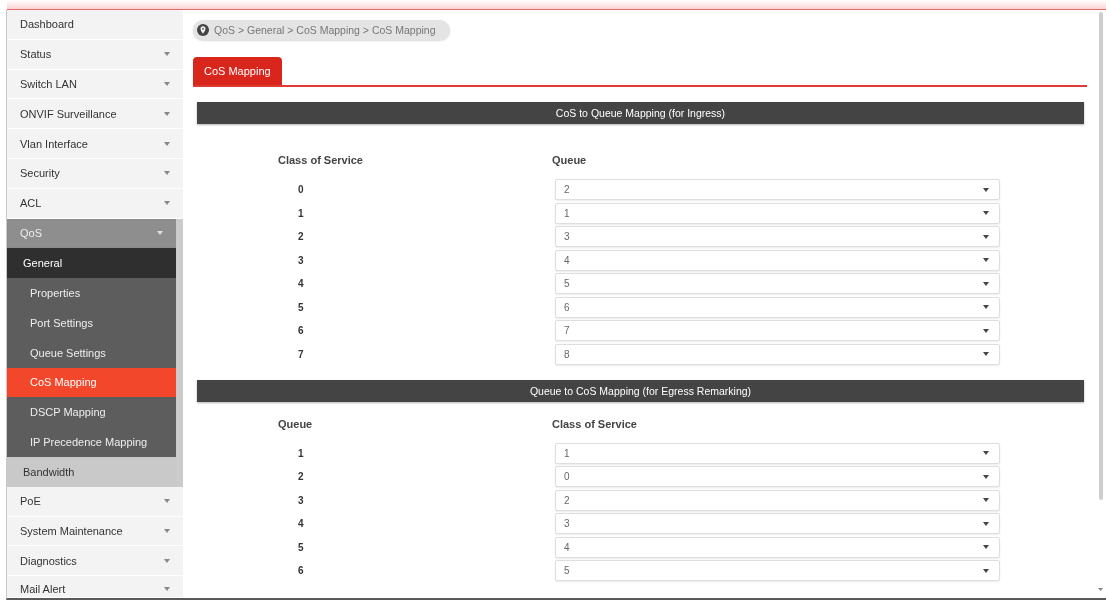 The height and width of the screenshot is (601, 1106). I want to click on tab: CoS Mapping, so click(237, 71).